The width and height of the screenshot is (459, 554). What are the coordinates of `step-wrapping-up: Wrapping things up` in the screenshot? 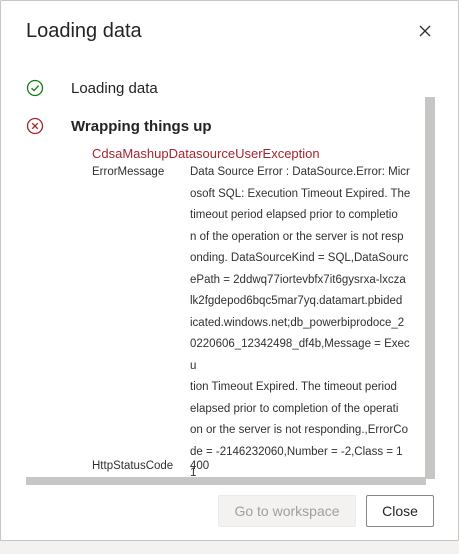 It's located at (119, 126).